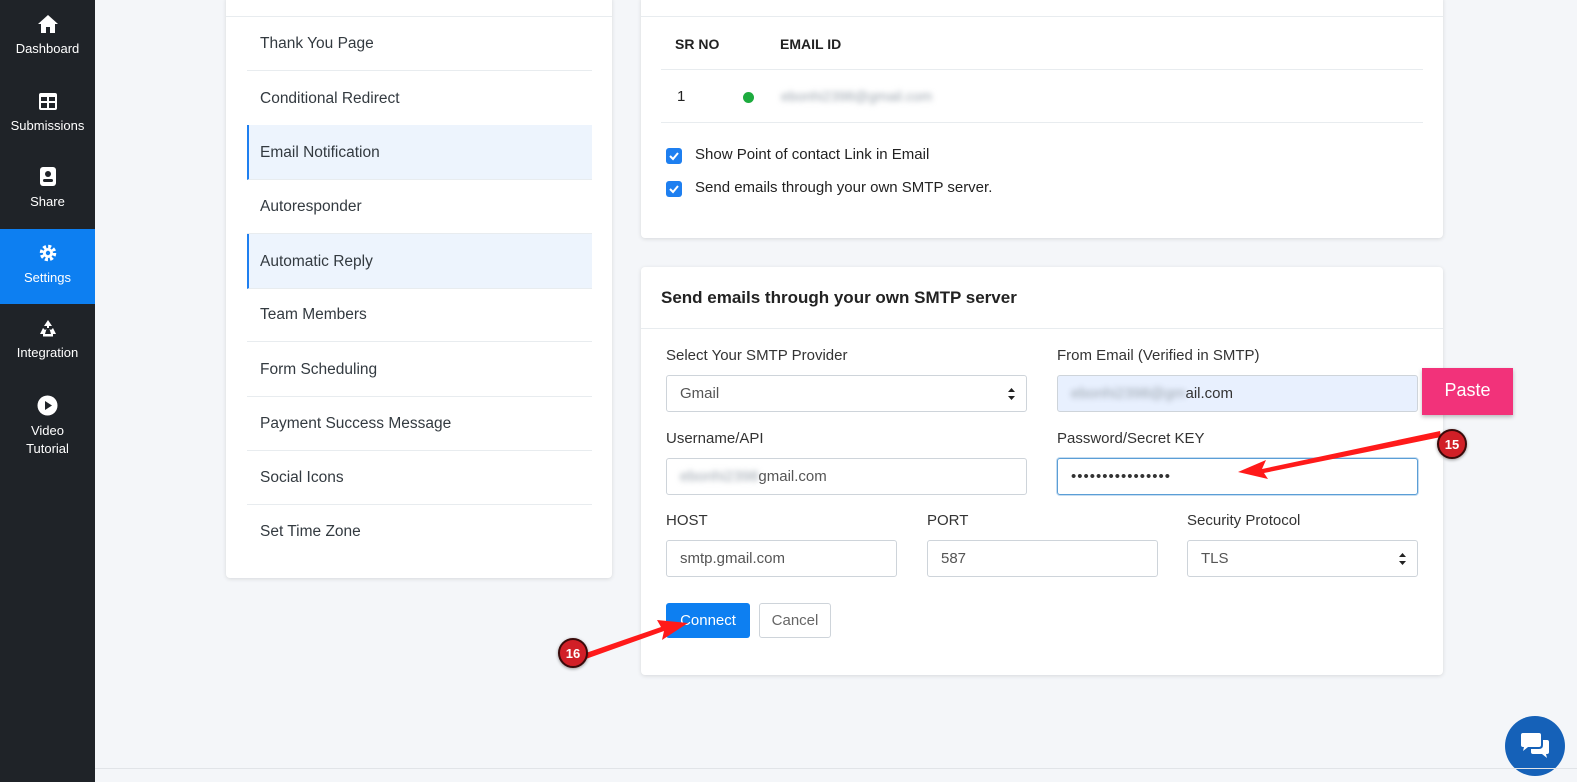  Describe the element at coordinates (419, 261) in the screenshot. I see `menu-item-automatic-reply: Automatic Reply` at that location.